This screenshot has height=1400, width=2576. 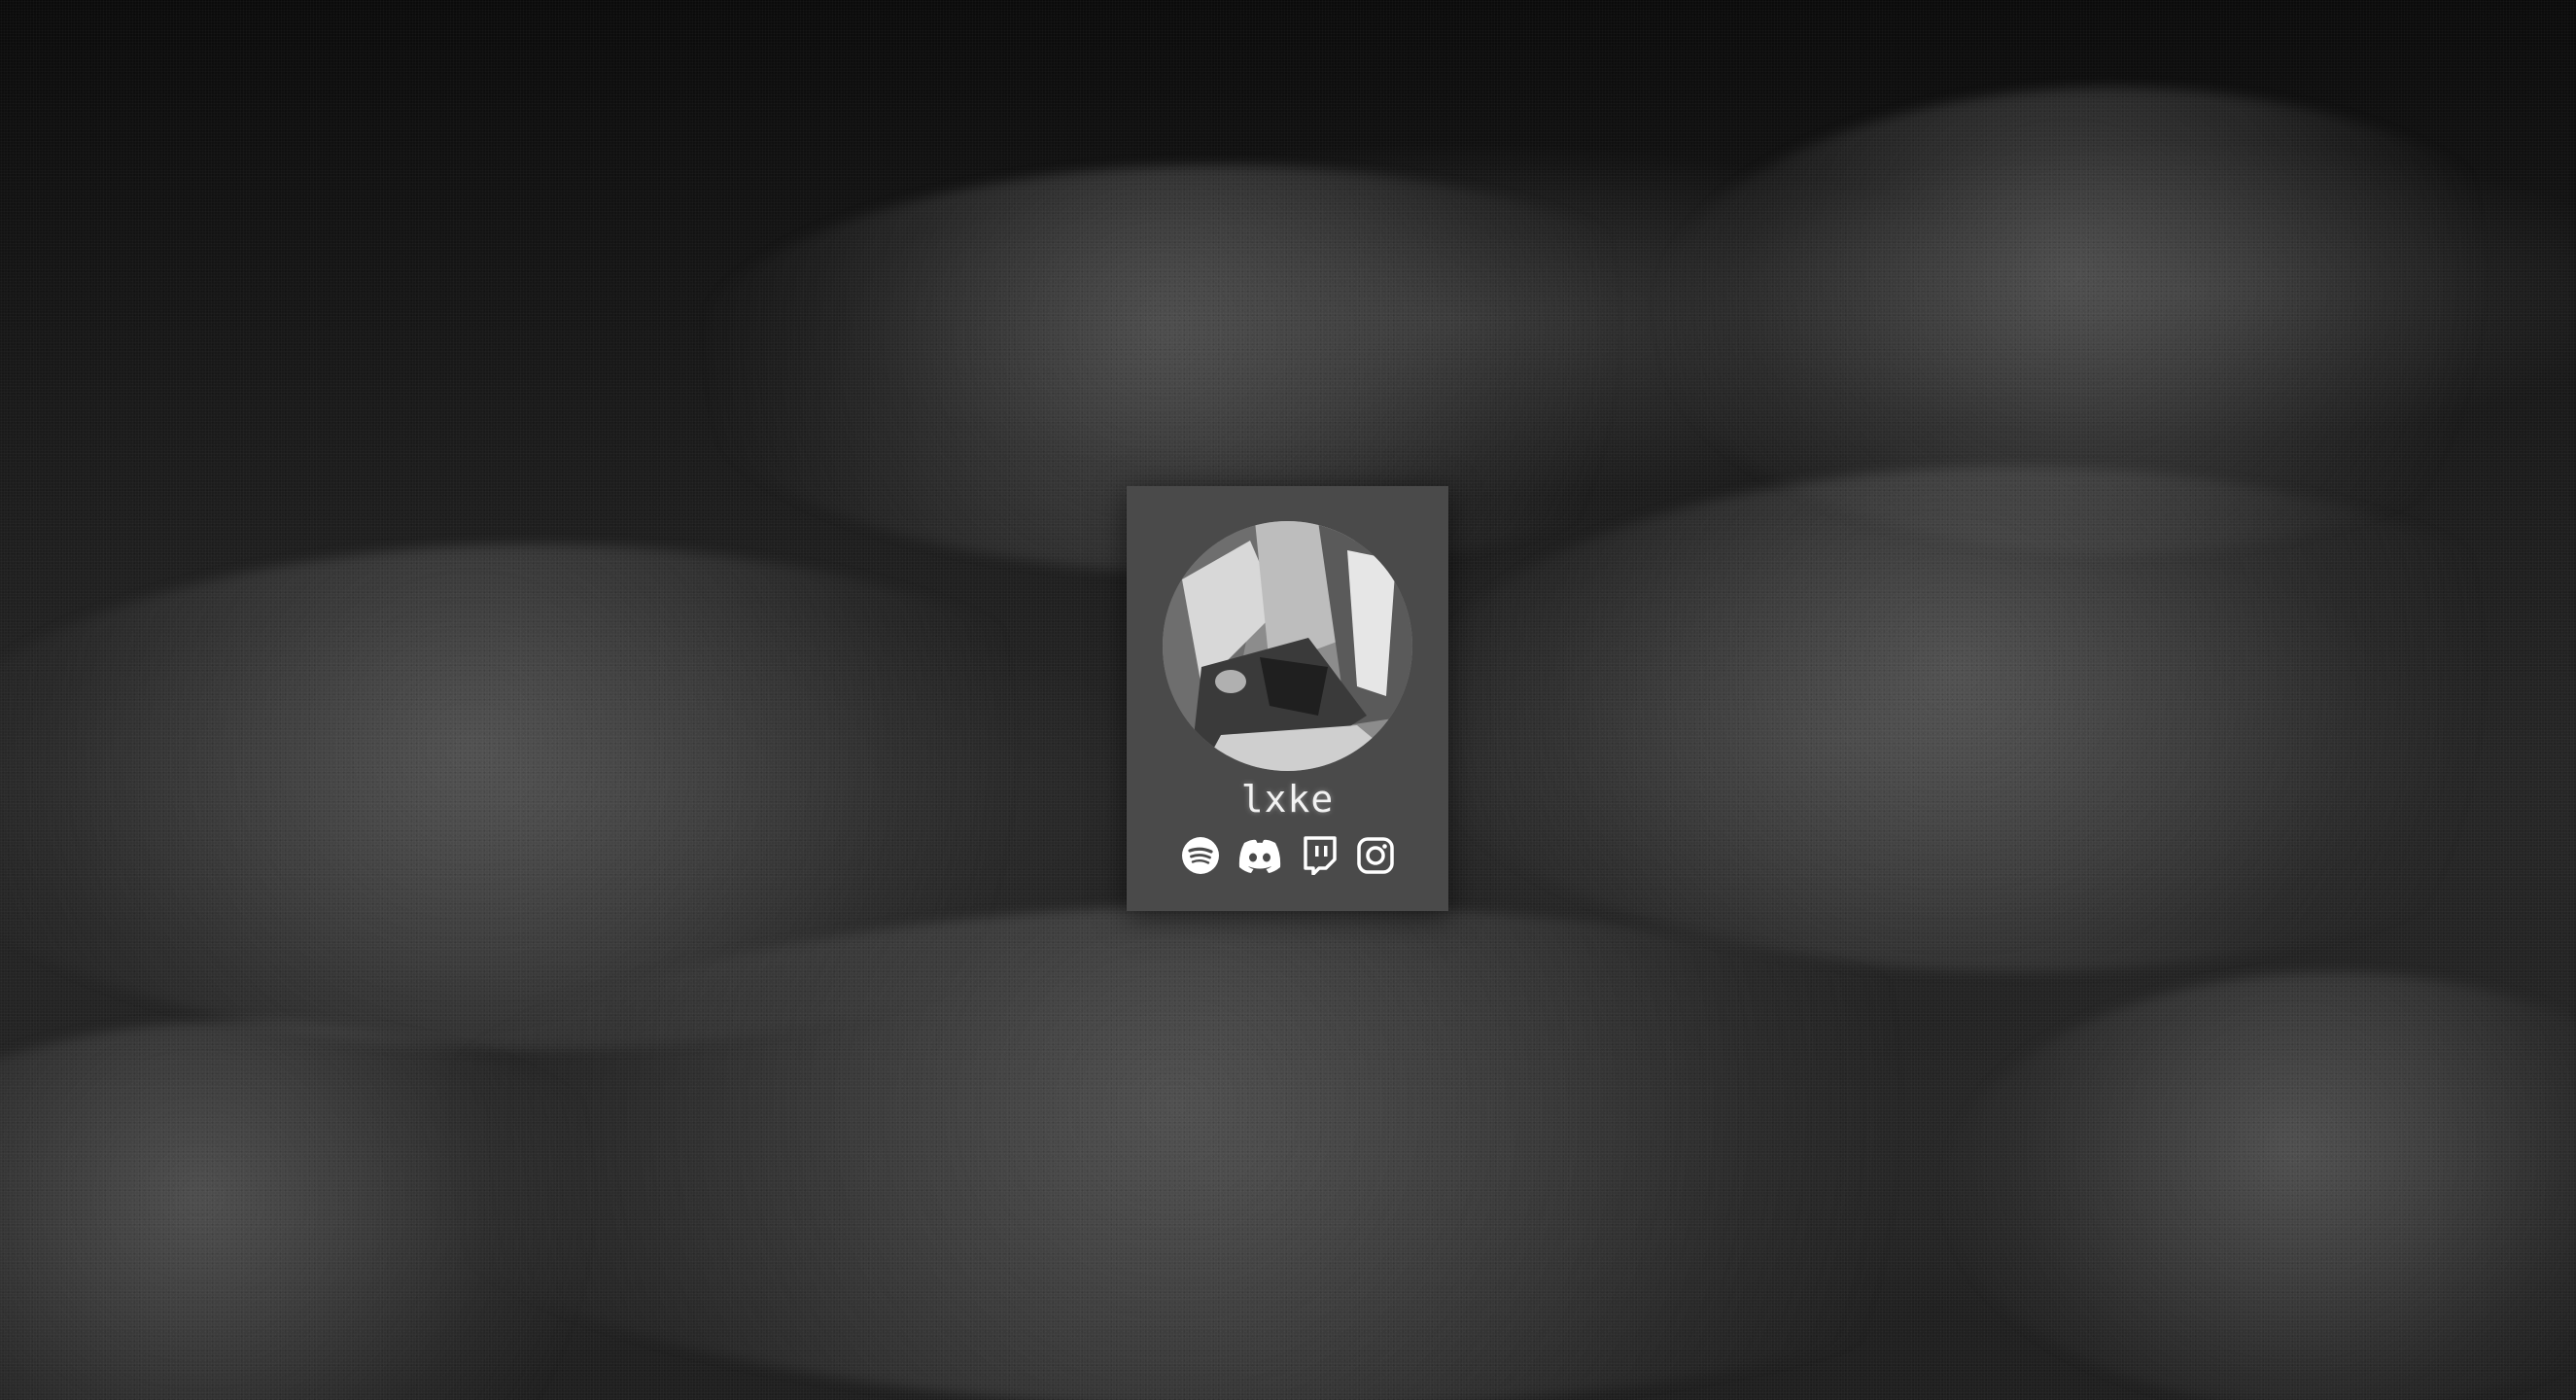 What do you see at coordinates (1288, 799) in the screenshot?
I see `username: lxke` at bounding box center [1288, 799].